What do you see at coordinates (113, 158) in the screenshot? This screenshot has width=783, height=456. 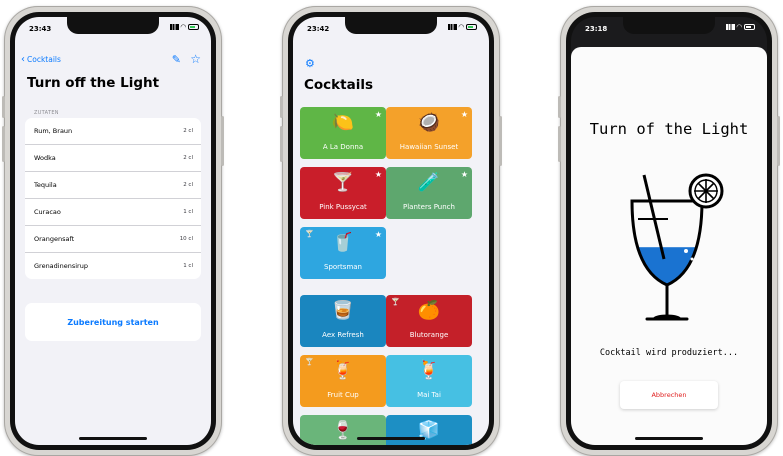 I see `ingredient-row: Wodka 2 cl` at bounding box center [113, 158].